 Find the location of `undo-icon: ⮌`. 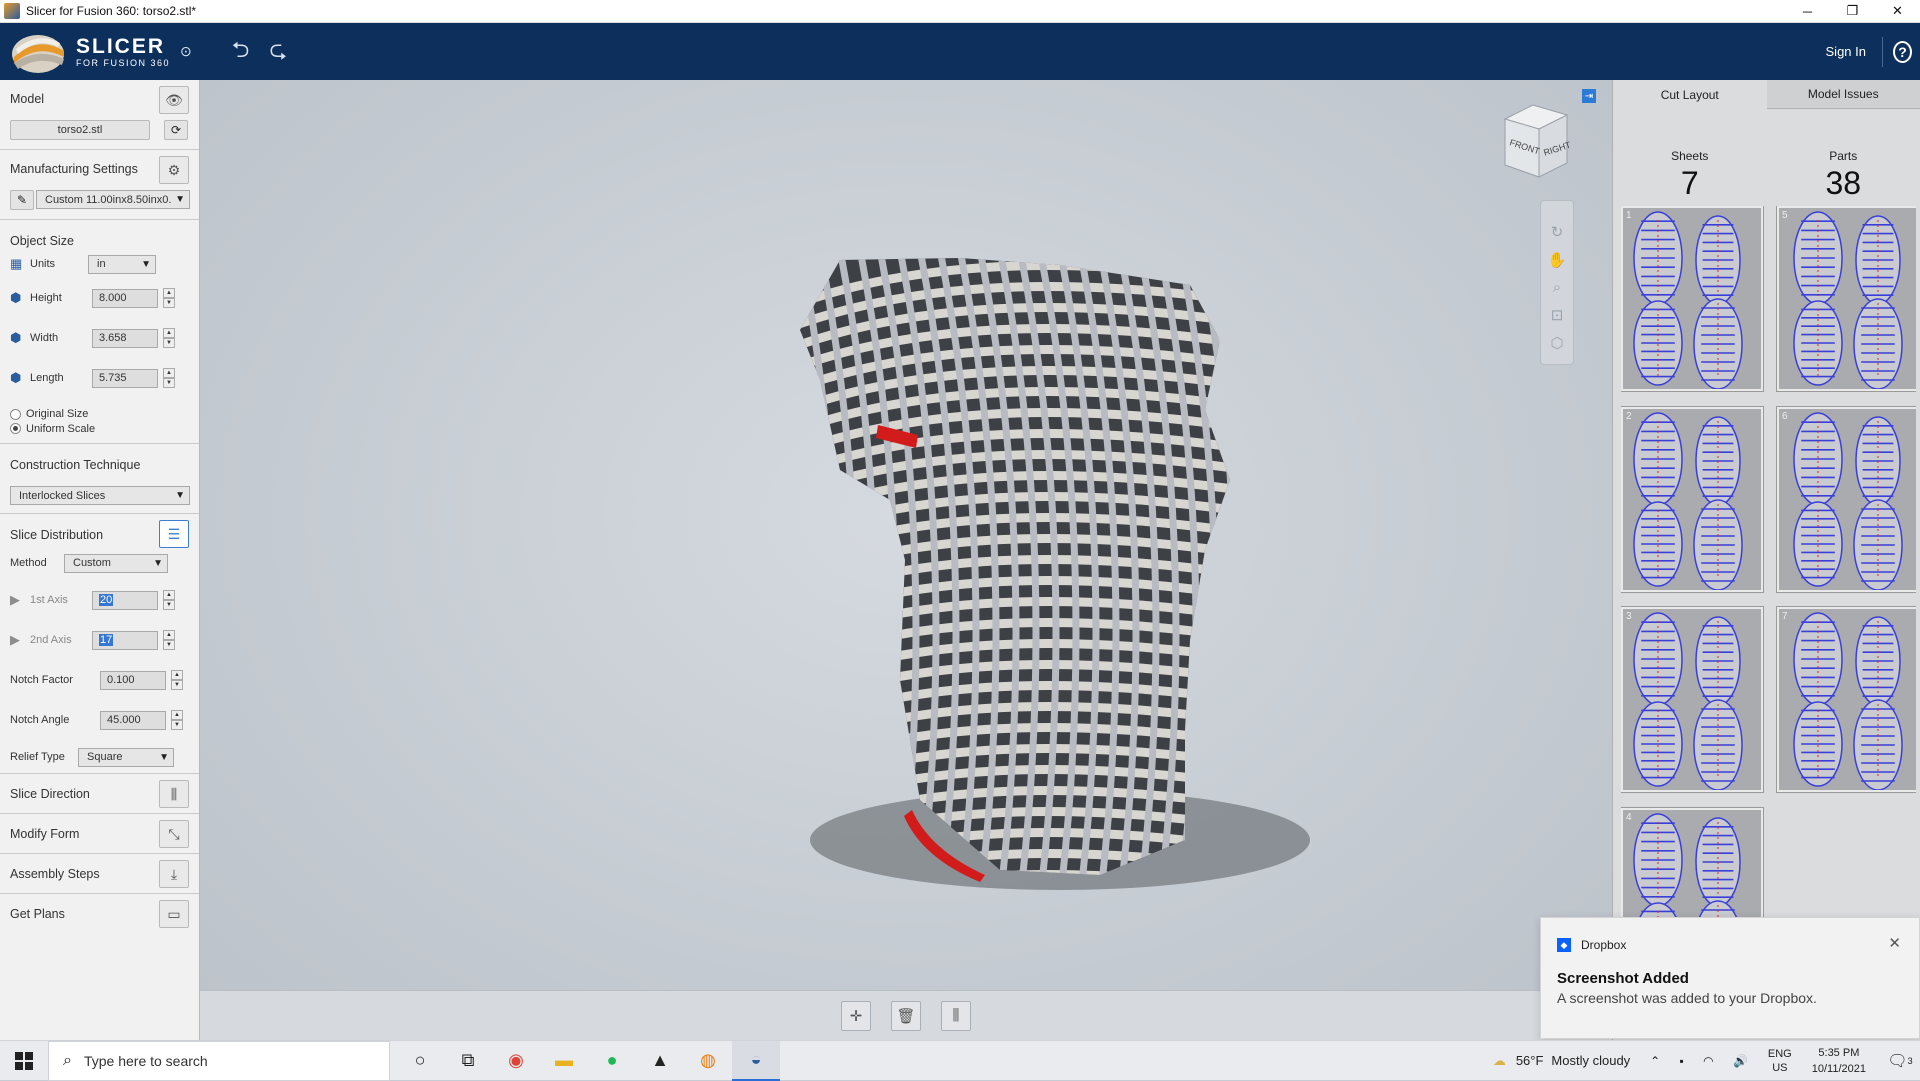

undo-icon: ⮌ is located at coordinates (241, 52).